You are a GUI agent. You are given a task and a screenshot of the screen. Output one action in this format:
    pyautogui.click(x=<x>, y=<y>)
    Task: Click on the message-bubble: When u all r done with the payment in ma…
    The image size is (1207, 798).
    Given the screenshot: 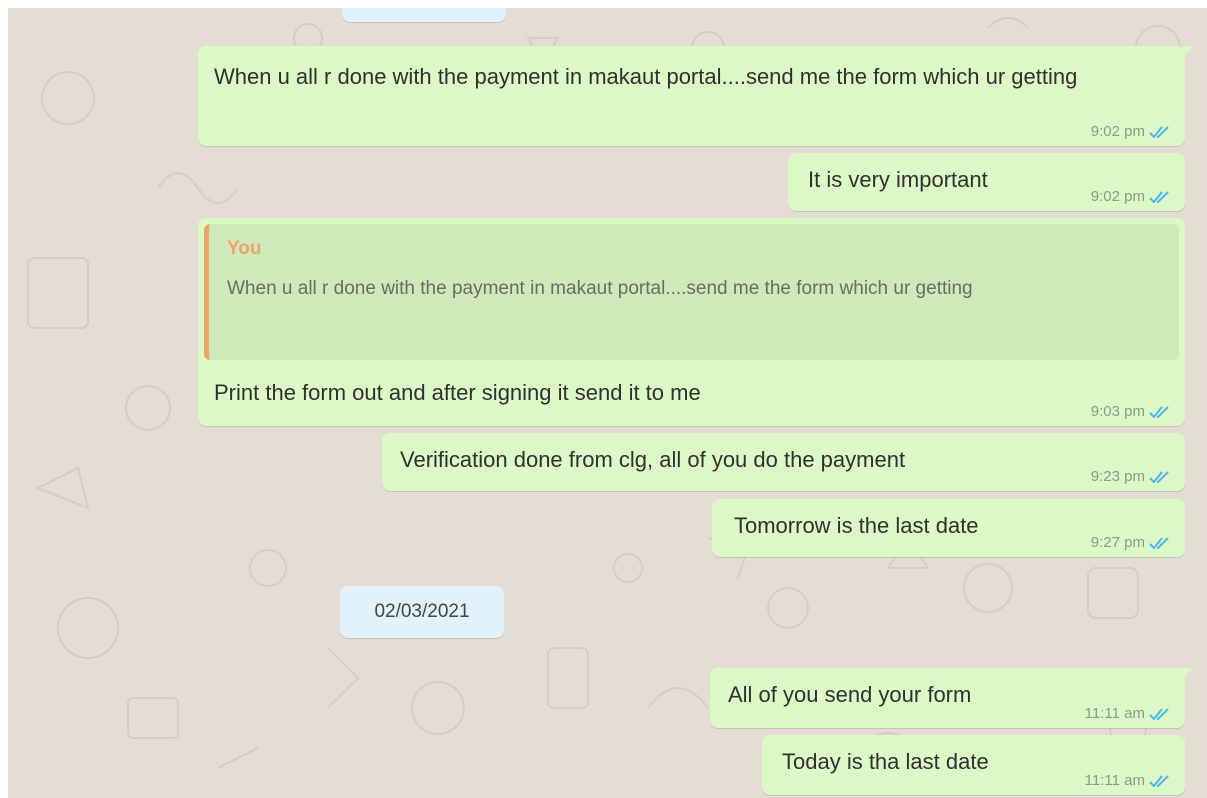 What is the action you would take?
    pyautogui.click(x=695, y=96)
    